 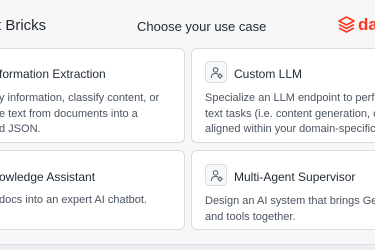 What do you see at coordinates (290, 201) in the screenshot?
I see `card-description-line: Design an AI system that brings Genie` at bounding box center [290, 201].